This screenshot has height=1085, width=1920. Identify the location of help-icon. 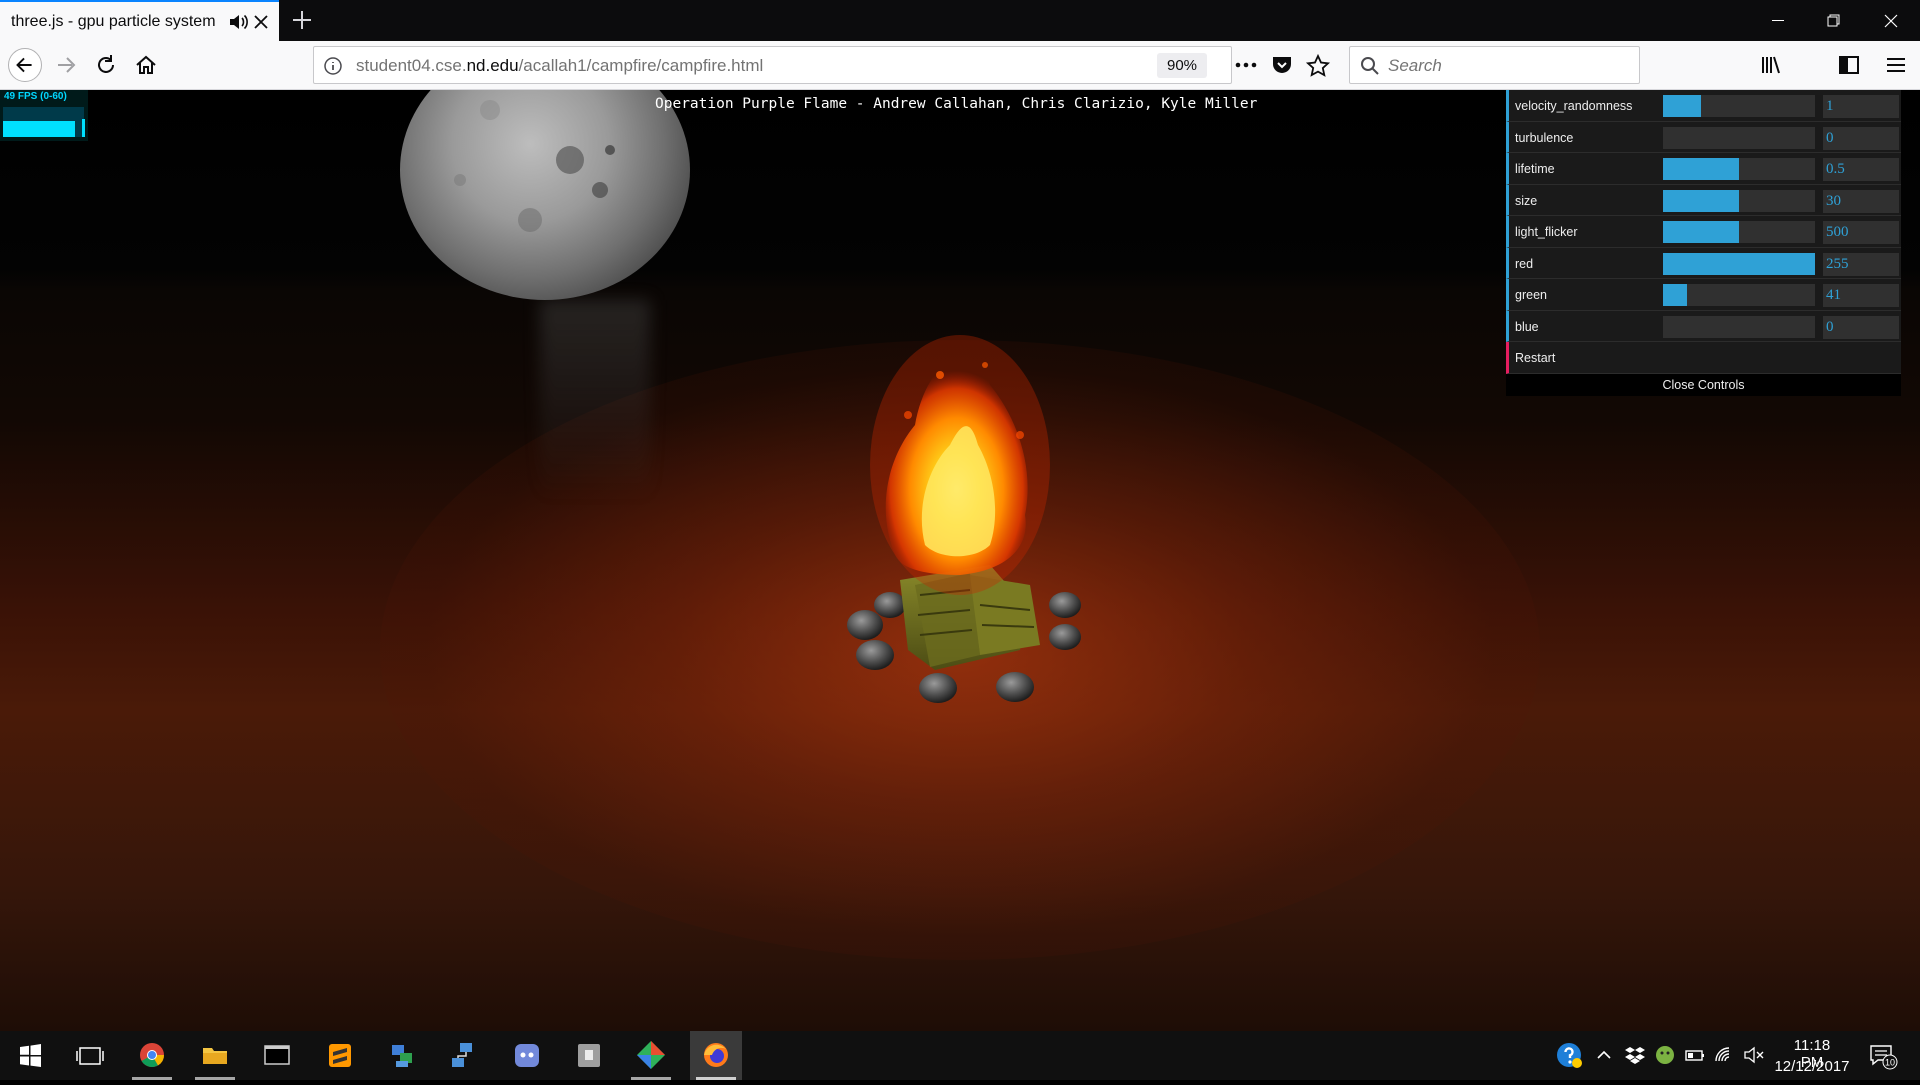
(1569, 1055).